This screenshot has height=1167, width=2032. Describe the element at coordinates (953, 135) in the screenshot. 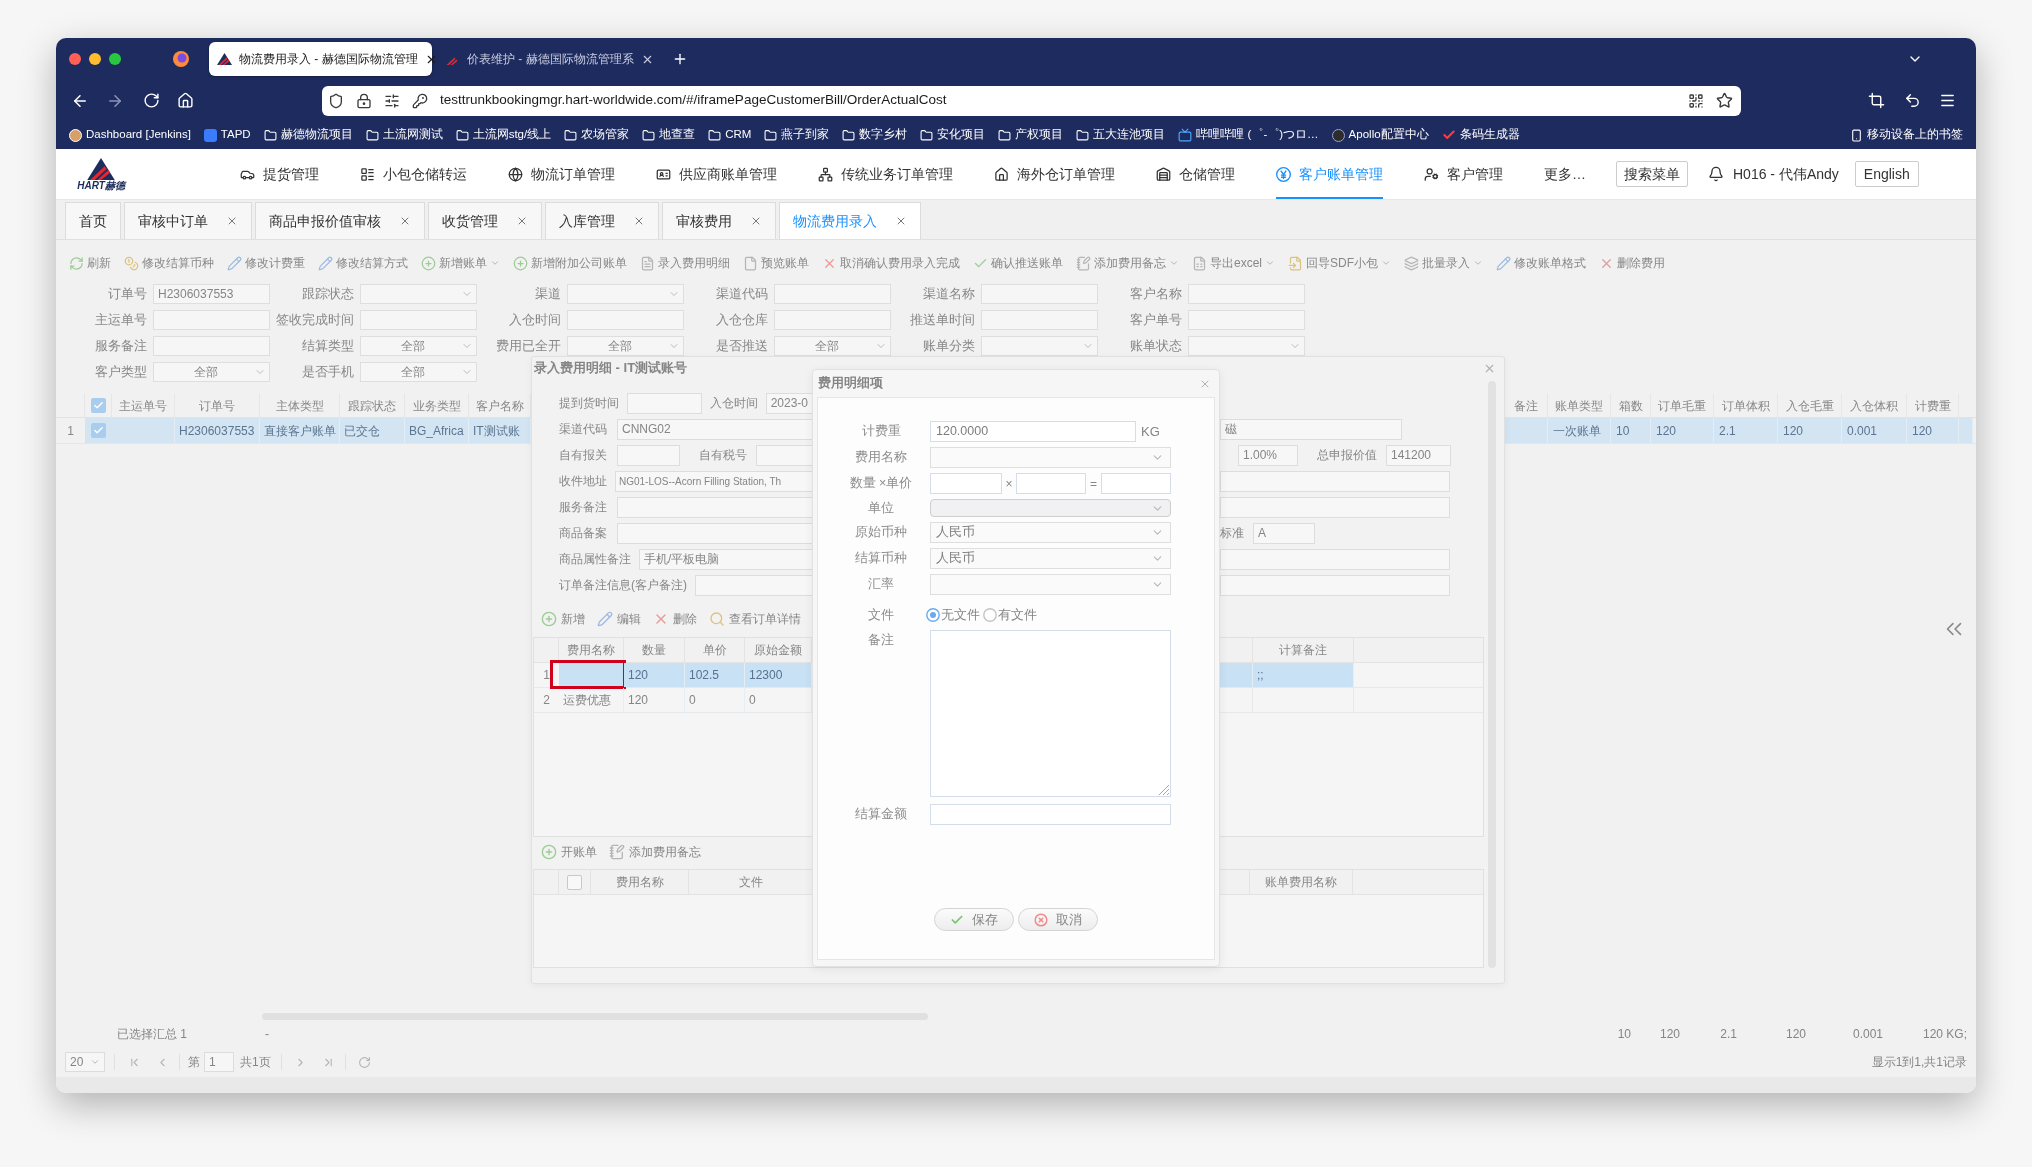

I see `bookmark: 安化项目` at that location.